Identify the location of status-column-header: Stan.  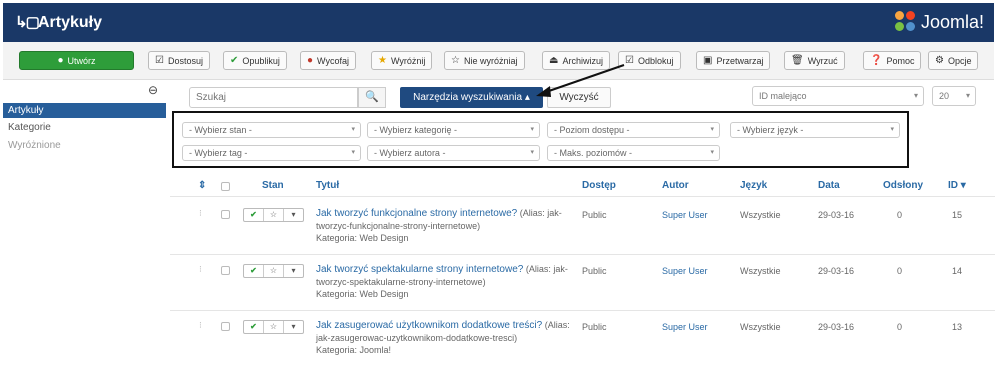
(273, 185).